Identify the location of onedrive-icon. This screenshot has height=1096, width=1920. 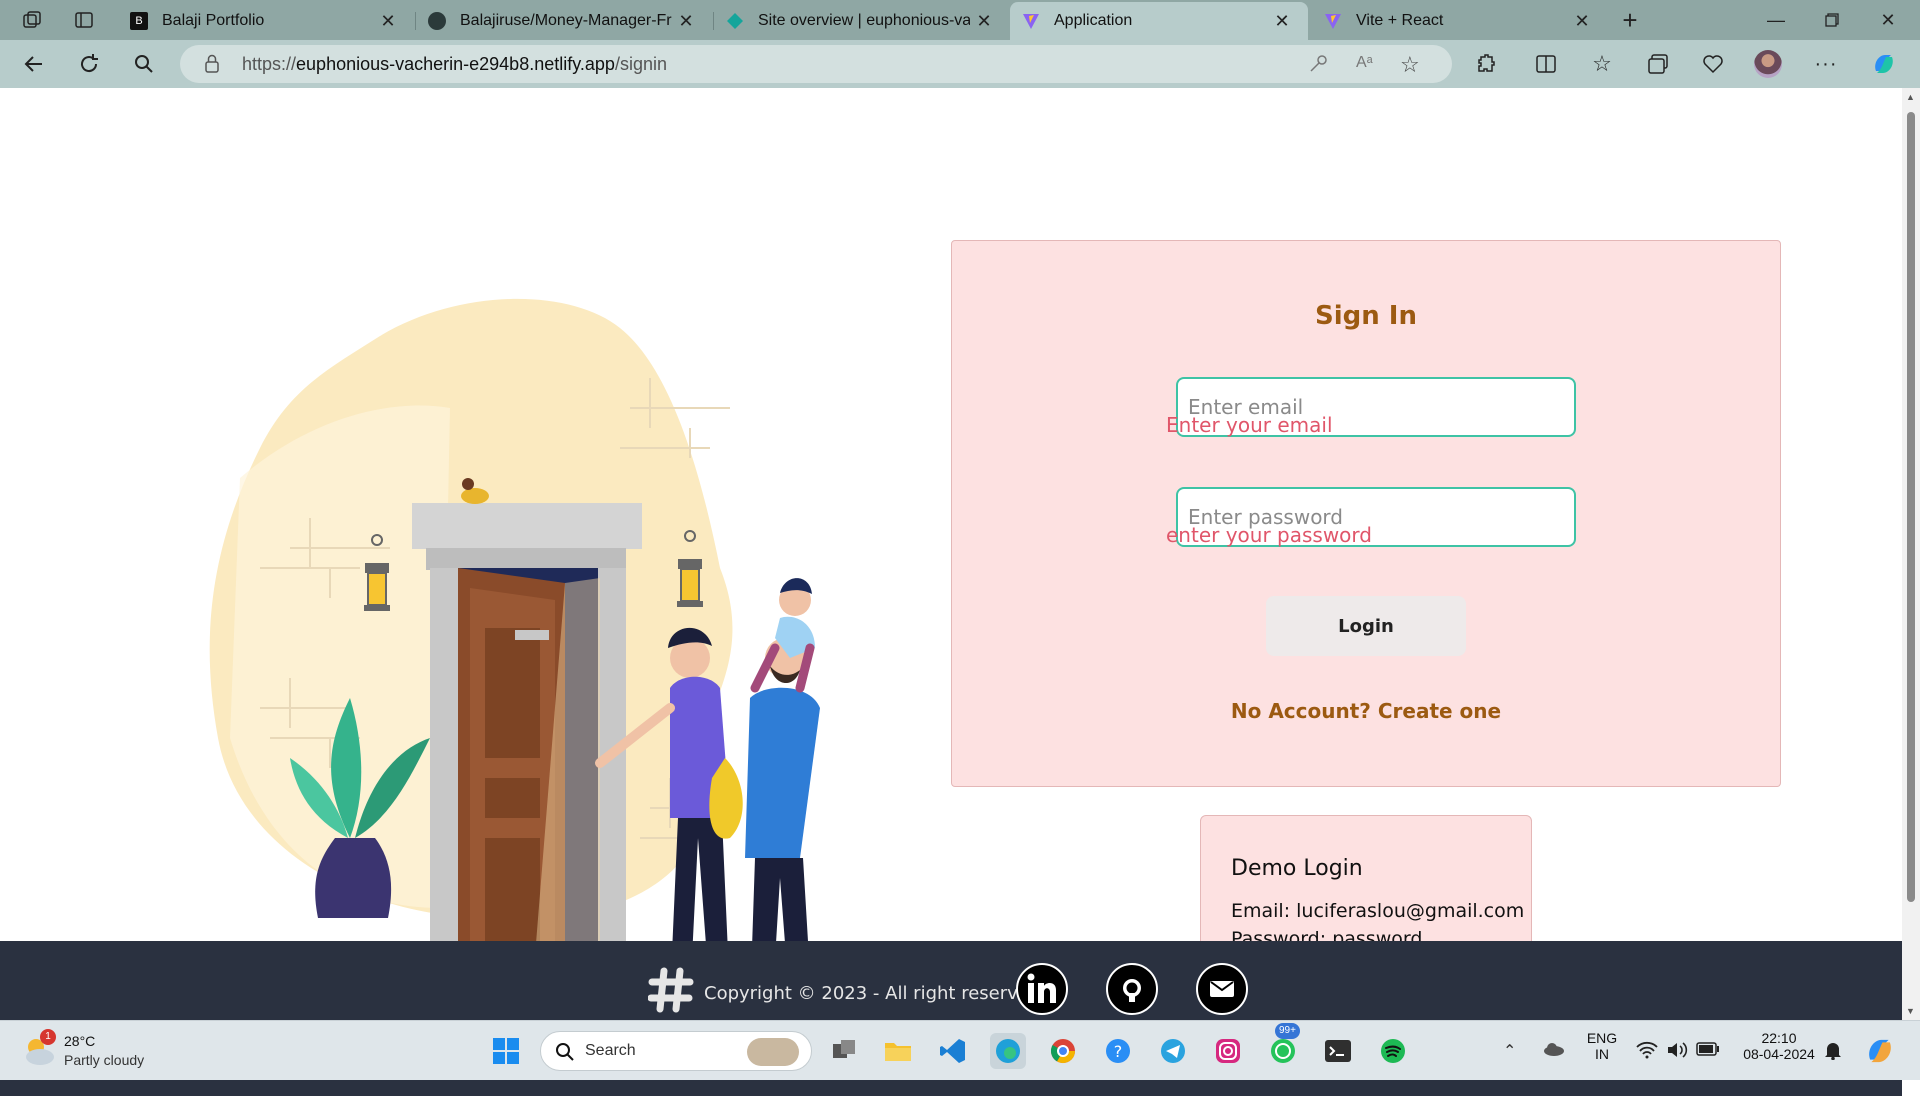
(1553, 1049).